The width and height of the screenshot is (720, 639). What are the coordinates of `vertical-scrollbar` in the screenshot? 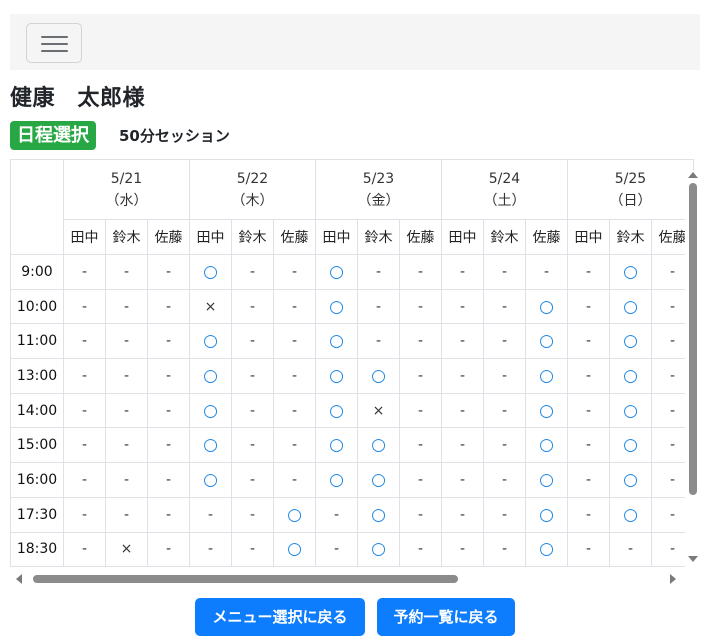 It's located at (692, 370).